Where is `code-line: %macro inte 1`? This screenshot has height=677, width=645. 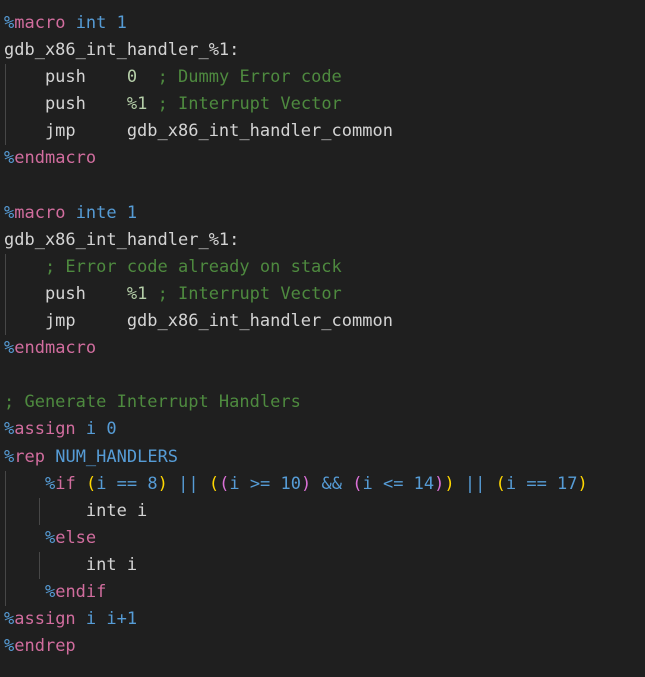 code-line: %macro inte 1 is located at coordinates (322, 213).